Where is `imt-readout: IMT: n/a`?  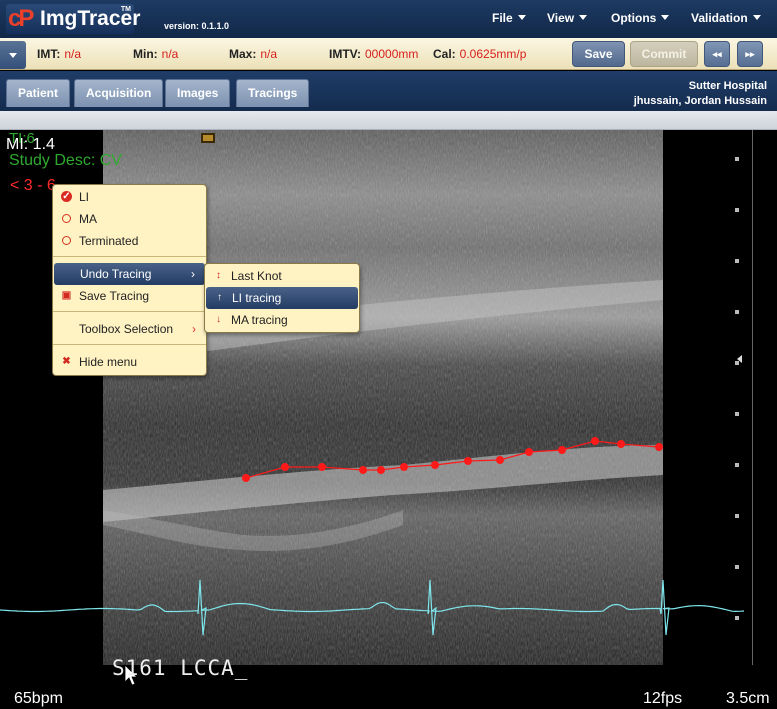
imt-readout: IMT: n/a is located at coordinates (59, 54).